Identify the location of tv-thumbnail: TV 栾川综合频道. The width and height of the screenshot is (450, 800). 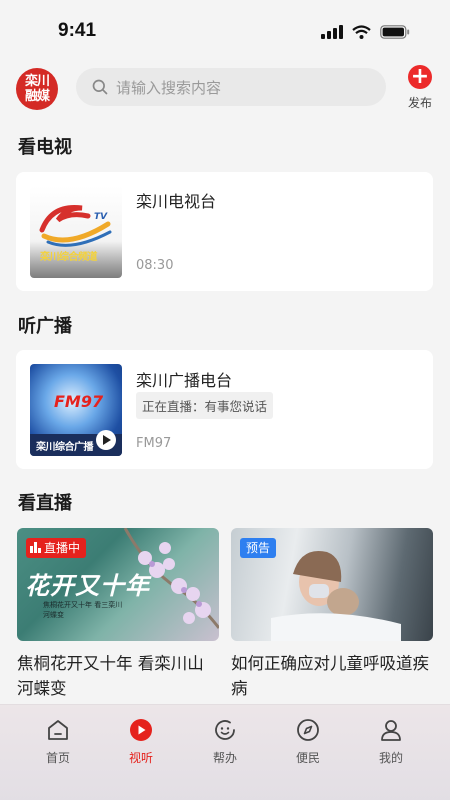
(76, 232).